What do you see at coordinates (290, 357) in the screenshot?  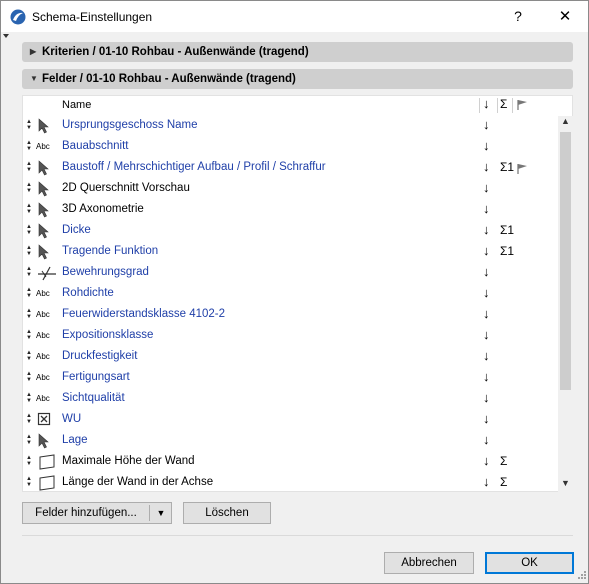 I see `field-row: ▲ ▼ Abc Druckfestigkeit ↓` at bounding box center [290, 357].